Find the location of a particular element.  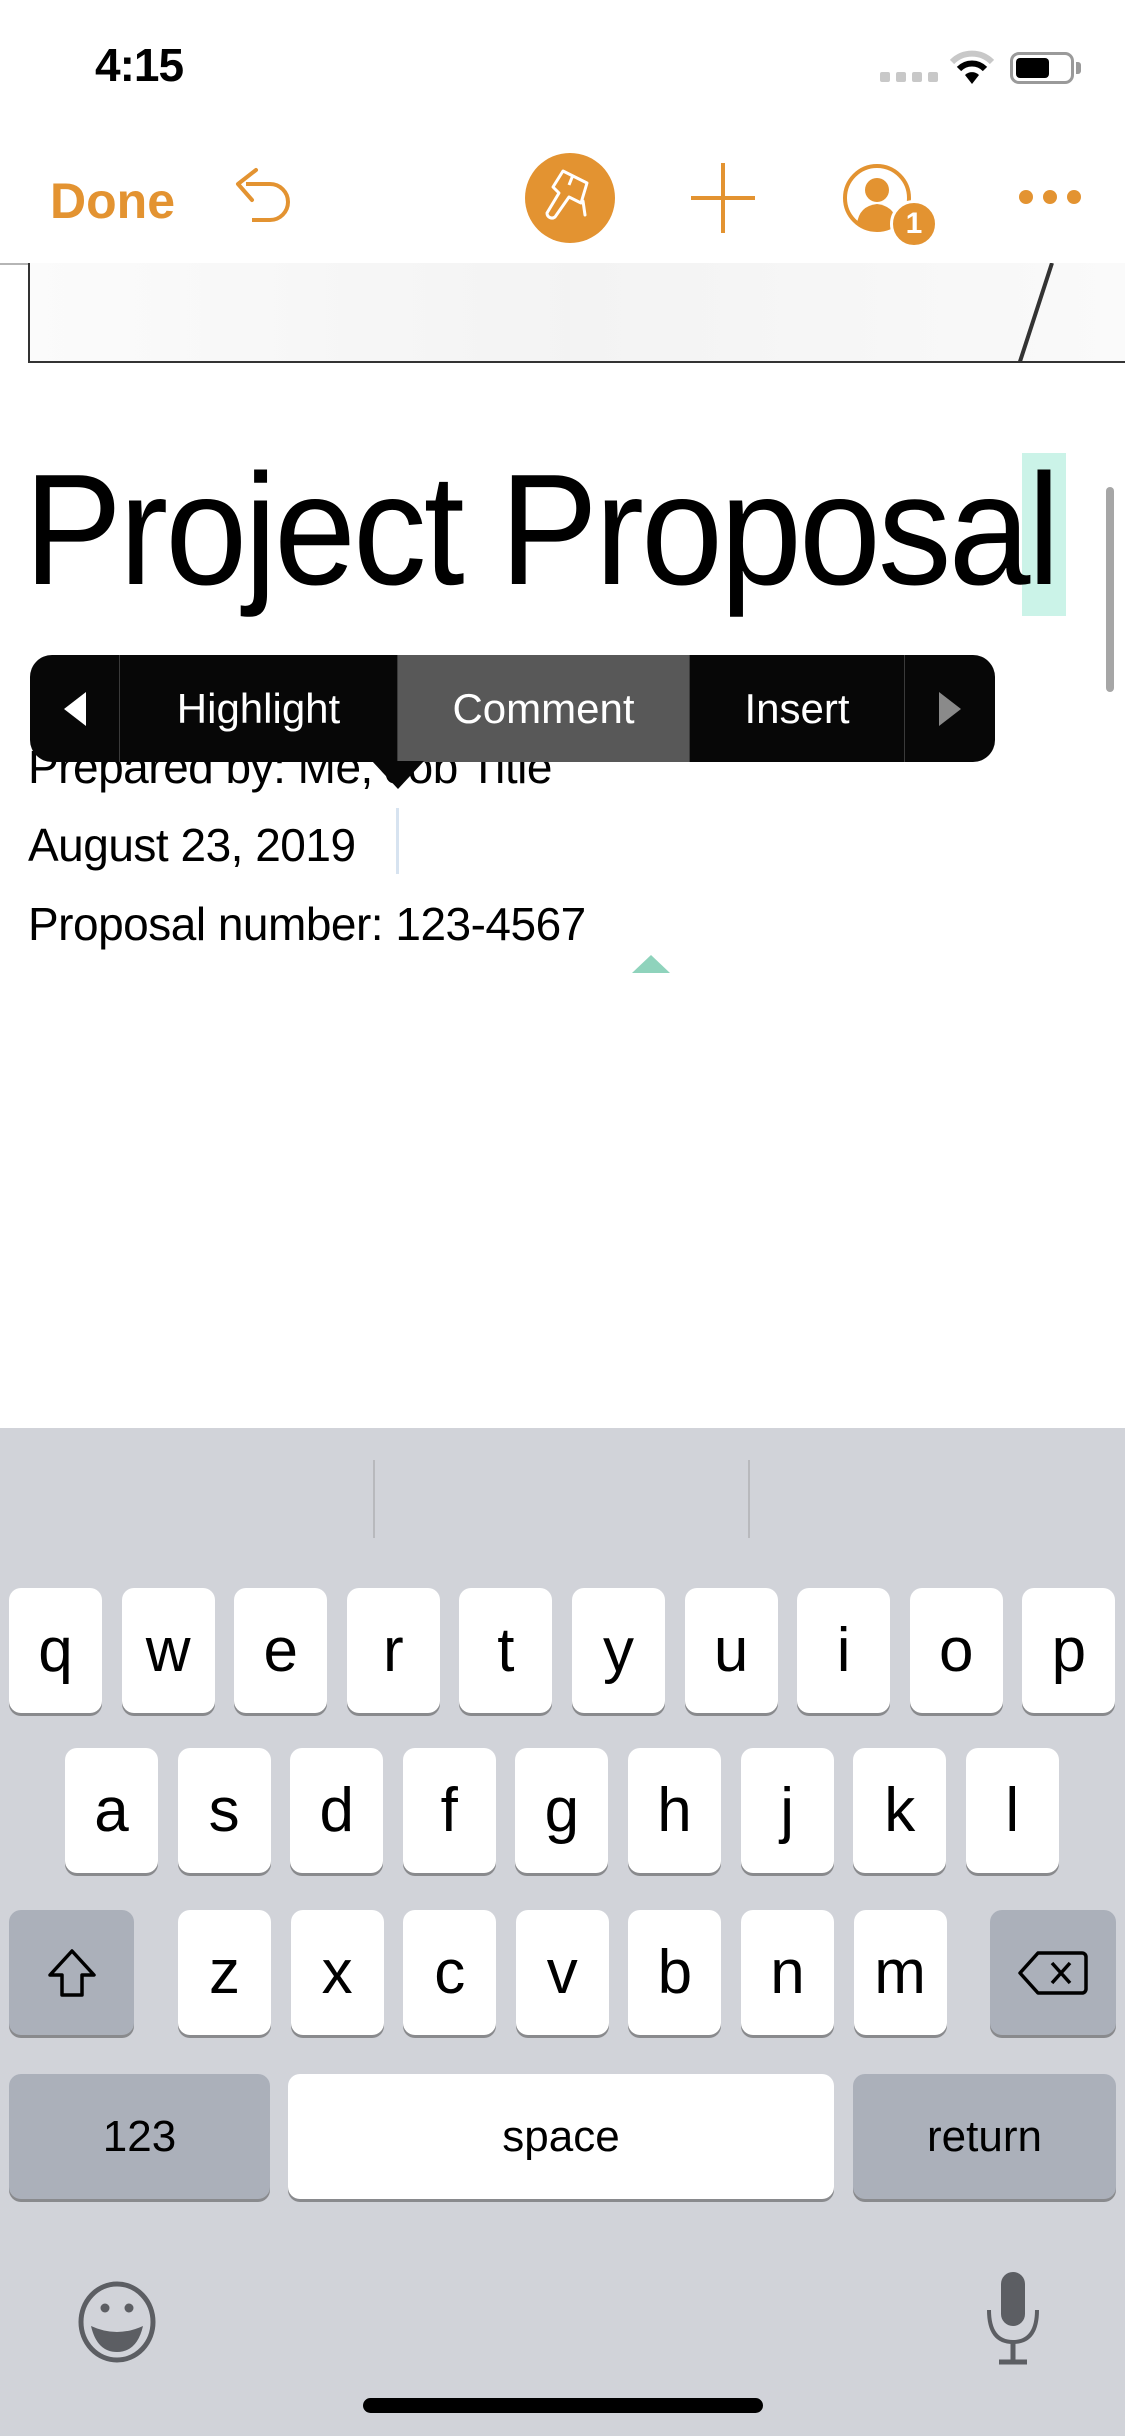

numbers-key-label: 123 is located at coordinates (139, 2136).